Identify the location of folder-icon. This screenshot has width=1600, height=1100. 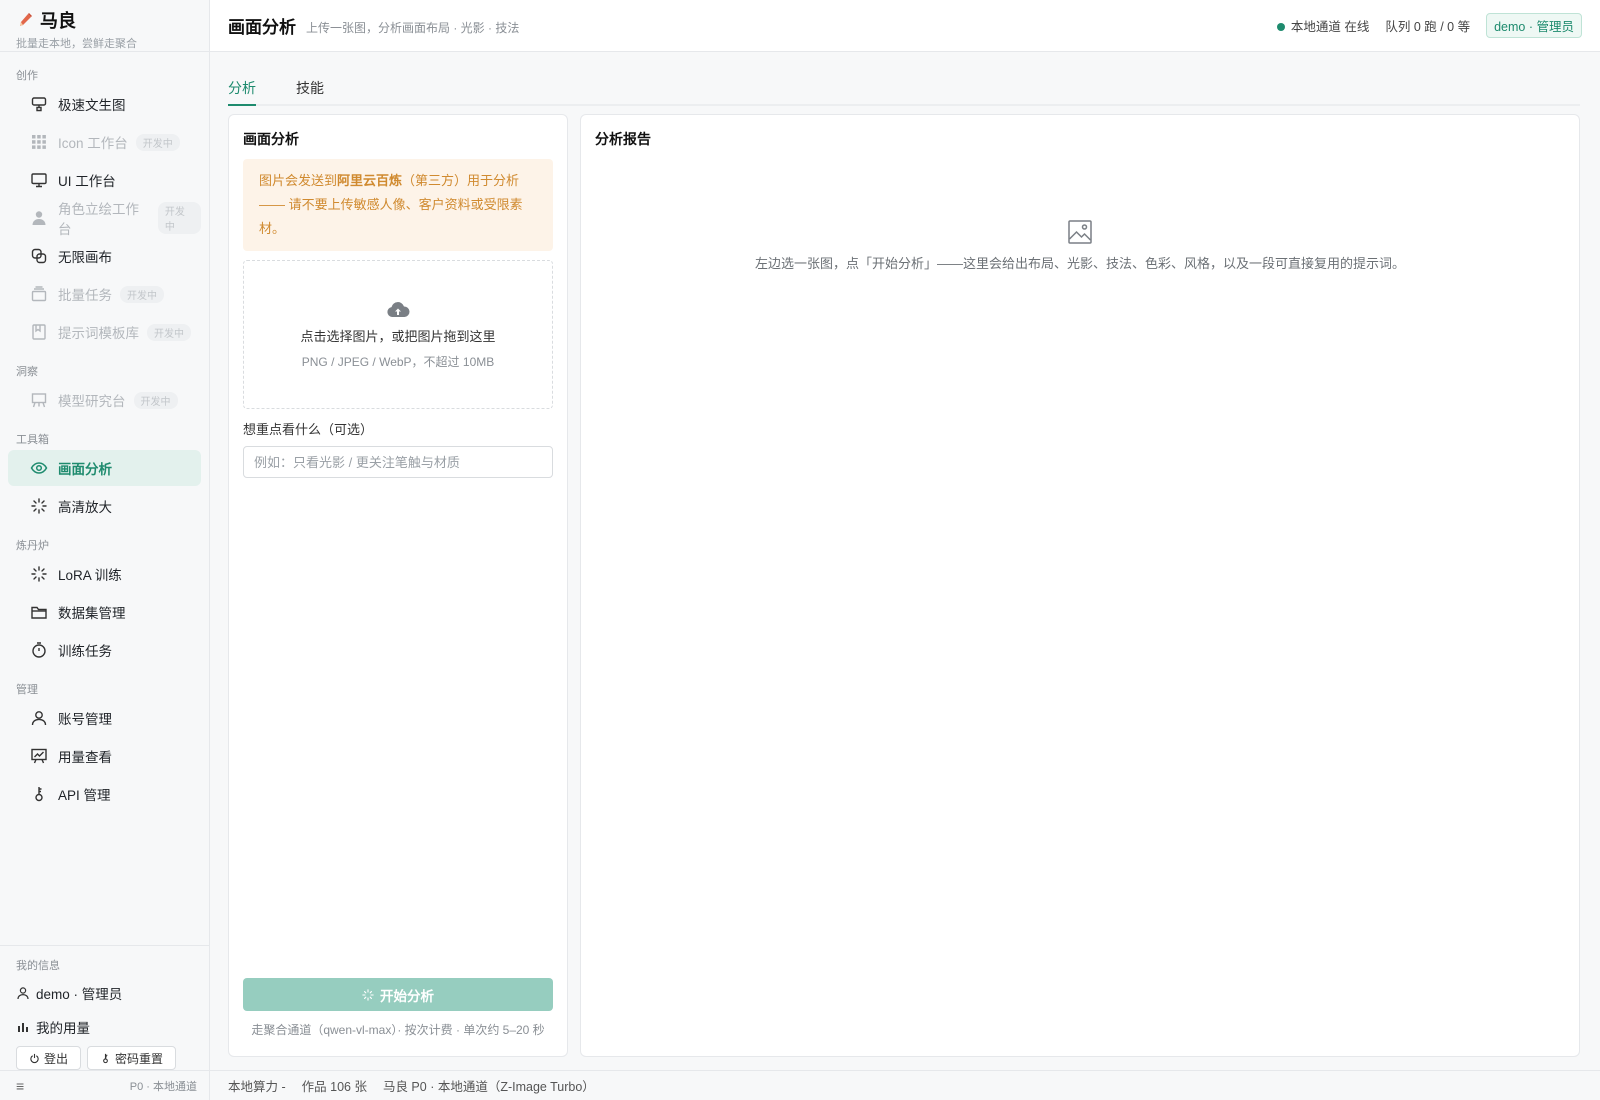
(39, 612).